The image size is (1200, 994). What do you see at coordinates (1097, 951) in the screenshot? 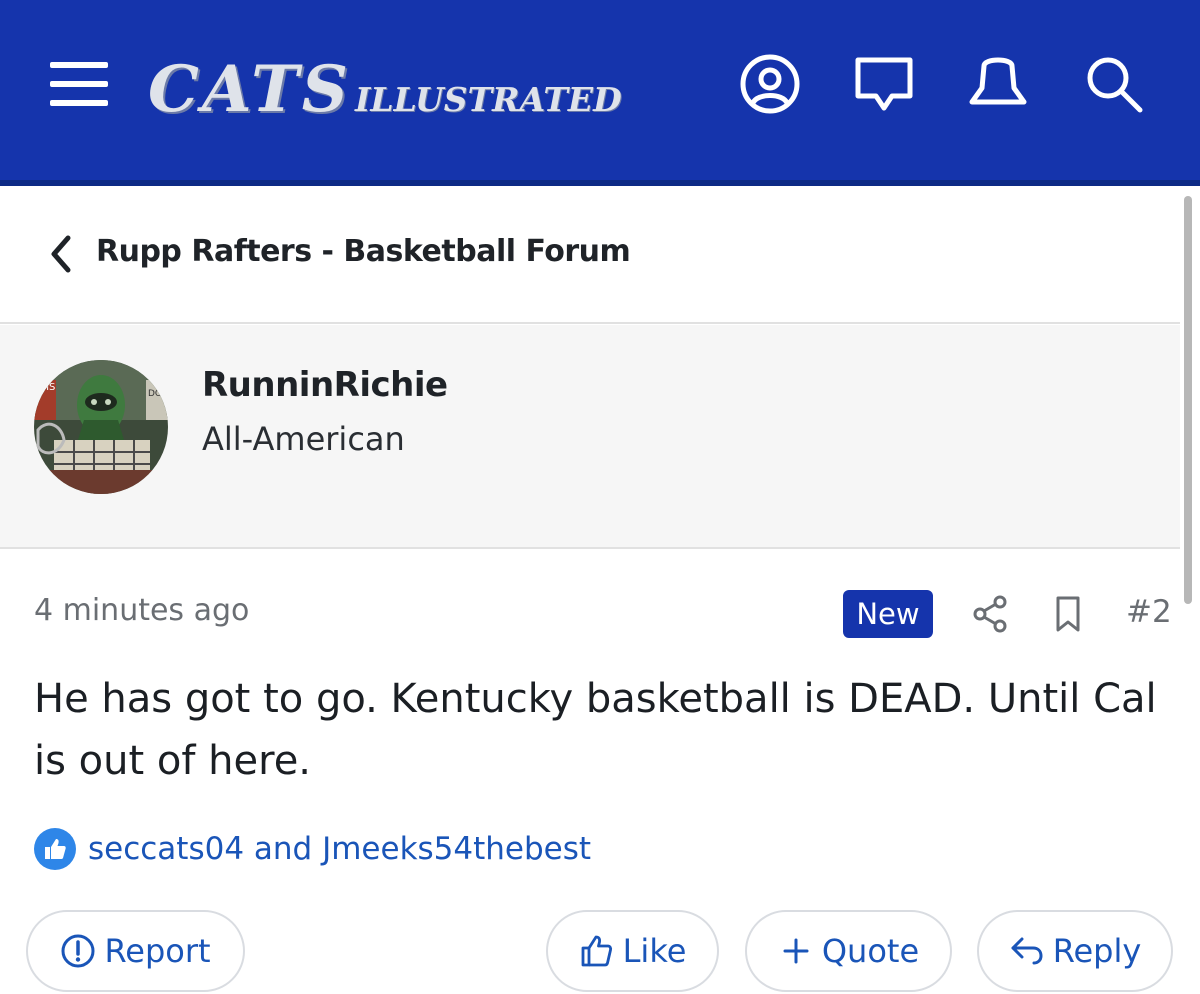
I see `reply-label: Reply` at bounding box center [1097, 951].